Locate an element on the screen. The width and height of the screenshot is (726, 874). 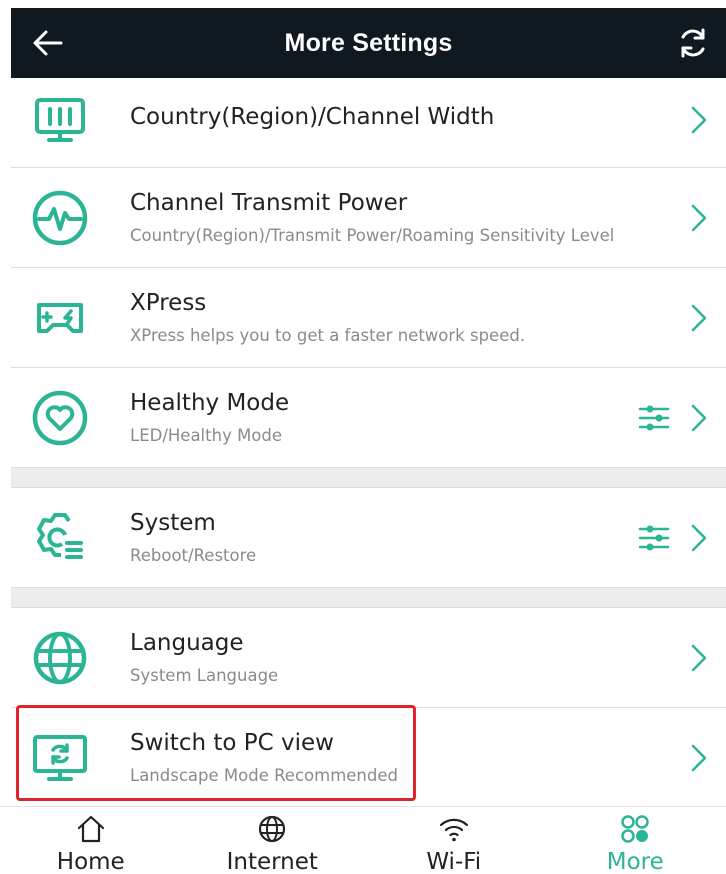
system-gear-icon is located at coordinates (60, 536).